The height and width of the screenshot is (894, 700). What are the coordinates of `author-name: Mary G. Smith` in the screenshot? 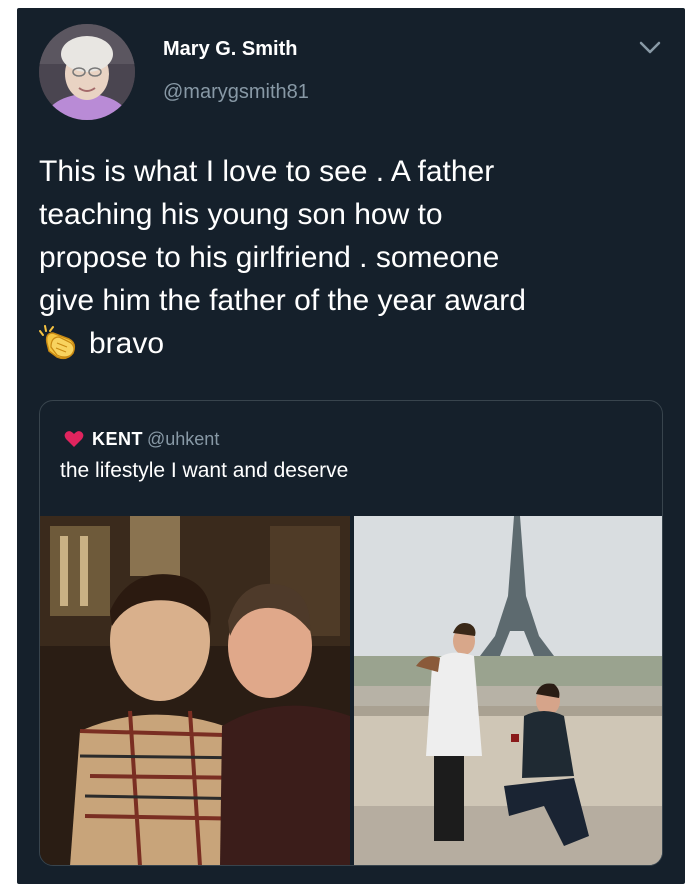 It's located at (230, 49).